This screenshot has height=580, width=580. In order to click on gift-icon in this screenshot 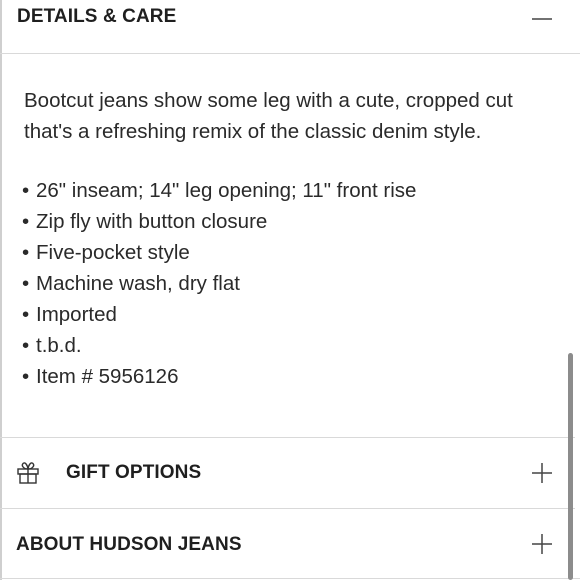, I will do `click(28, 472)`.